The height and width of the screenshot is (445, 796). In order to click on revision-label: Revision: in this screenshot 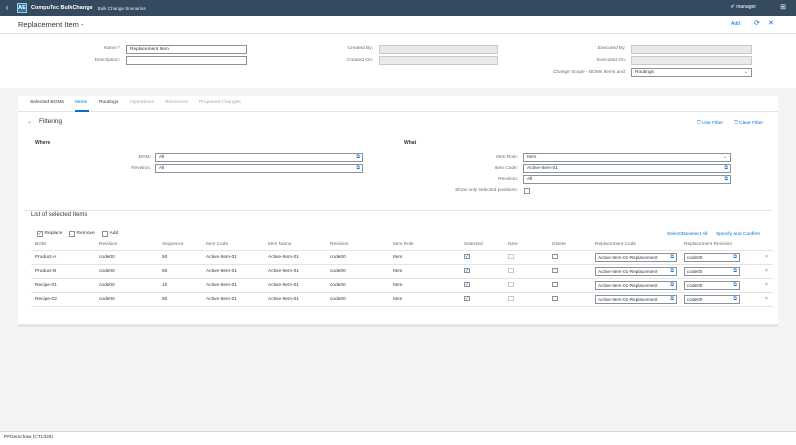, I will do `click(141, 168)`.